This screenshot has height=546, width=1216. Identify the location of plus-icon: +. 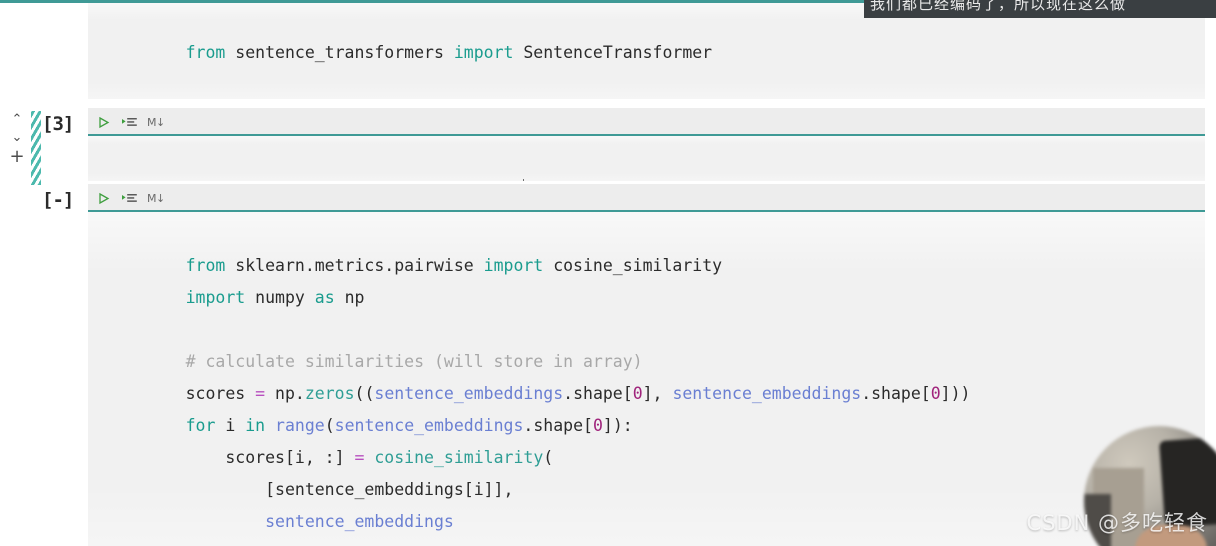
(17, 158).